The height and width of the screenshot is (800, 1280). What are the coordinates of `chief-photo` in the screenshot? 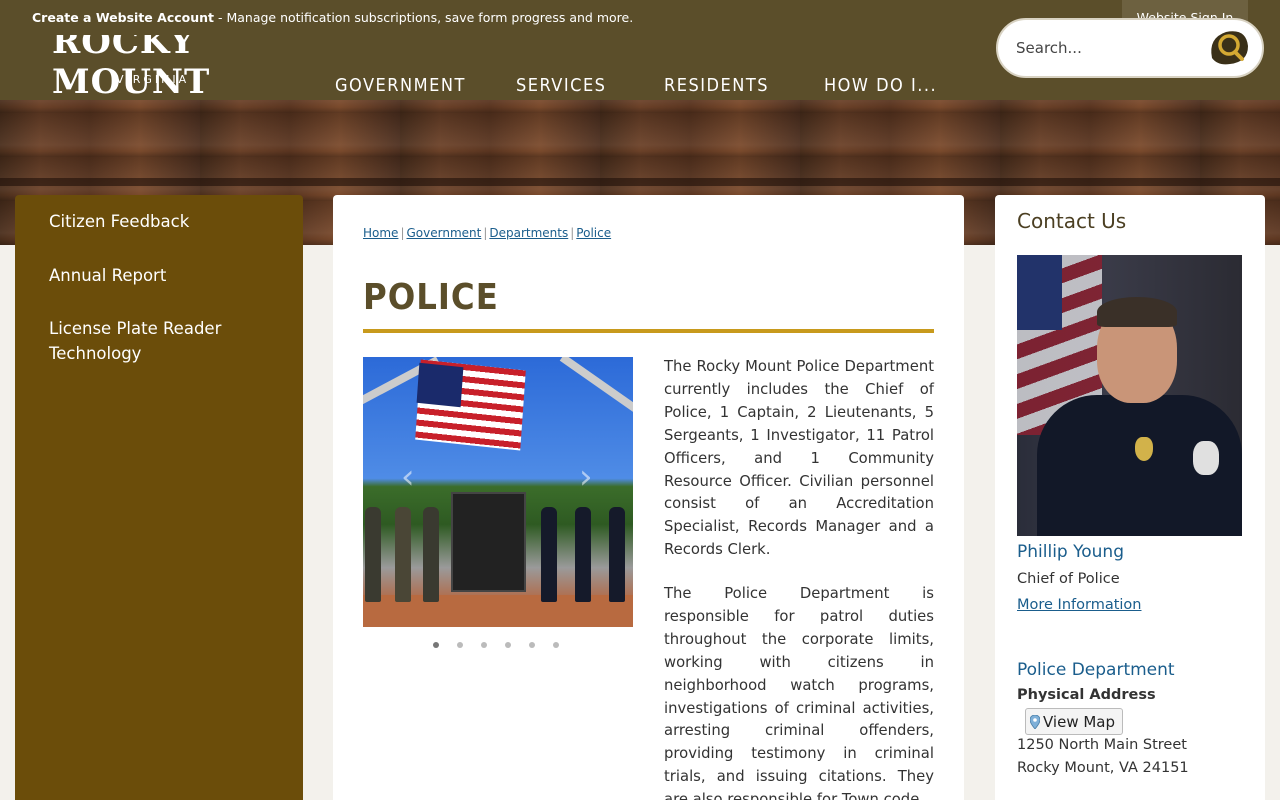 It's located at (1129, 395).